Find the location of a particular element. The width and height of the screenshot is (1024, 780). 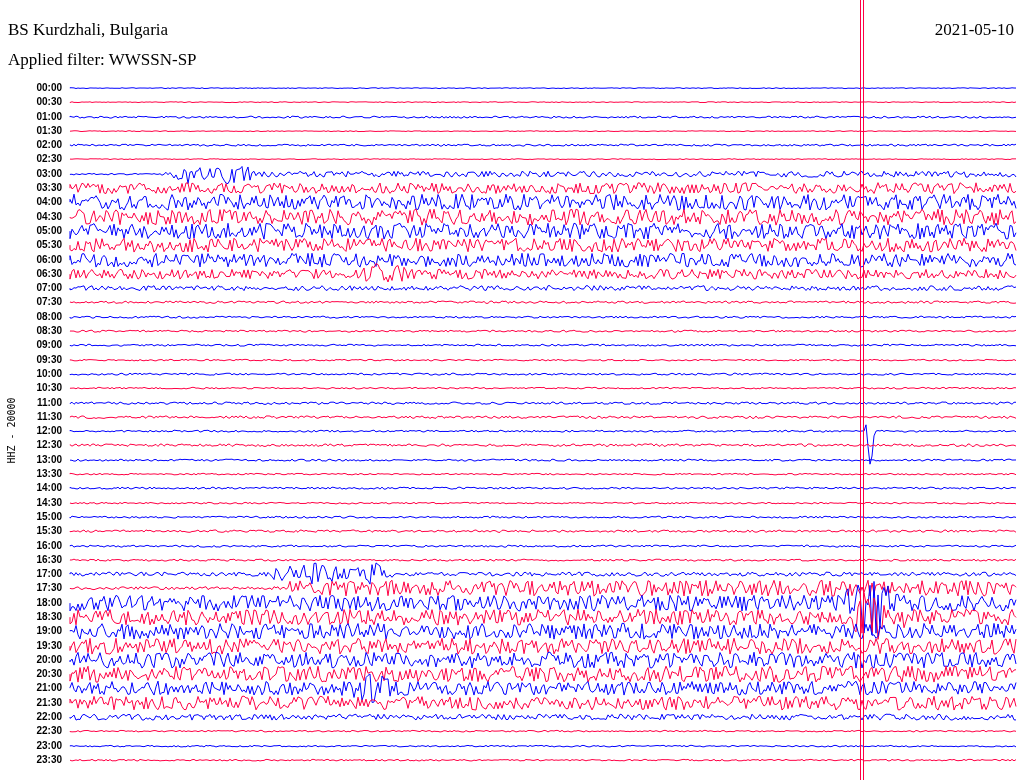

time-label: 13:00 is located at coordinates (48, 459).